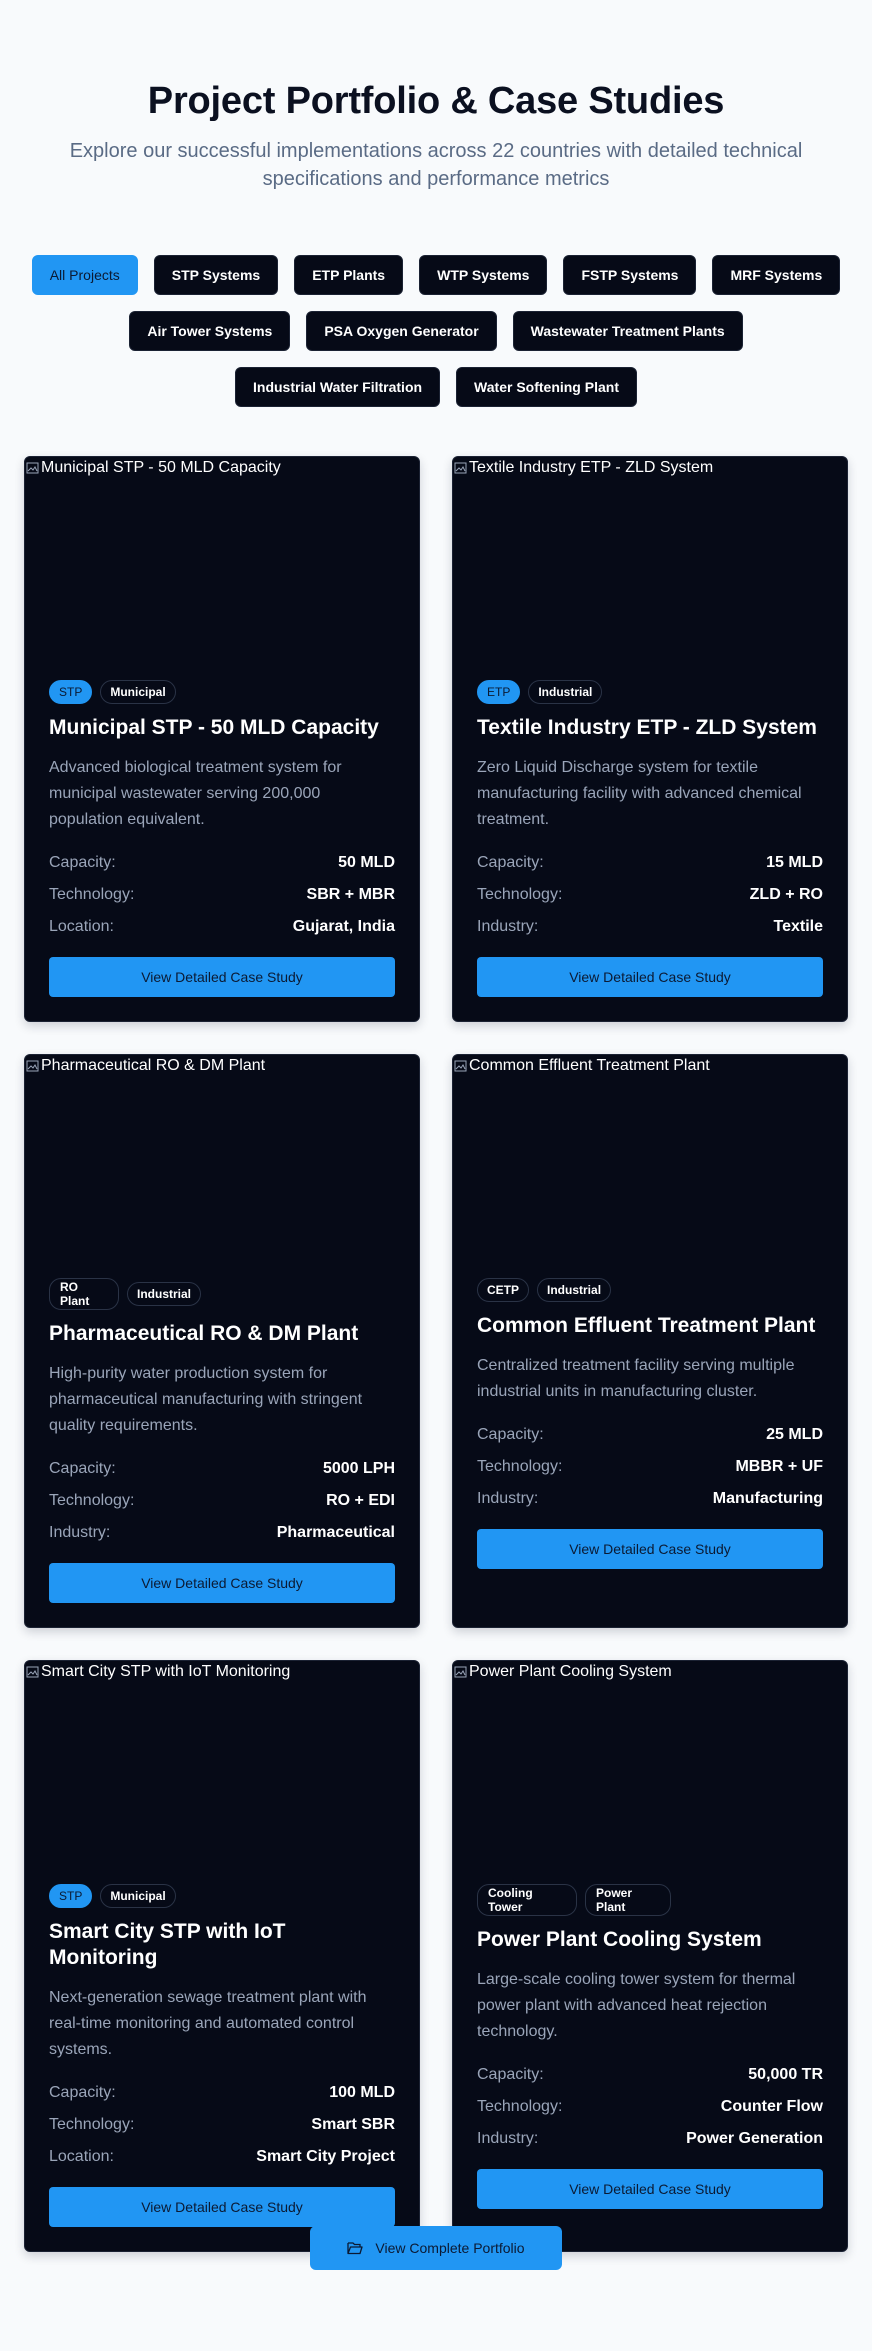  What do you see at coordinates (222, 562) in the screenshot?
I see `project-image: Municipal STP - 50 MLD Capacity` at bounding box center [222, 562].